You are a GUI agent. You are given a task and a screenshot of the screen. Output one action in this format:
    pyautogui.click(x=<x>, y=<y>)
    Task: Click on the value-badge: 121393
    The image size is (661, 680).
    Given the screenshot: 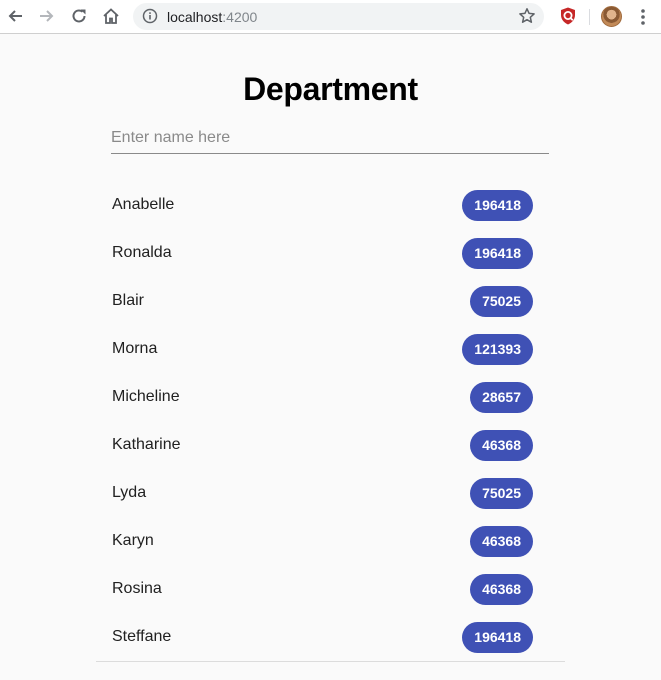 What is the action you would take?
    pyautogui.click(x=497, y=349)
    